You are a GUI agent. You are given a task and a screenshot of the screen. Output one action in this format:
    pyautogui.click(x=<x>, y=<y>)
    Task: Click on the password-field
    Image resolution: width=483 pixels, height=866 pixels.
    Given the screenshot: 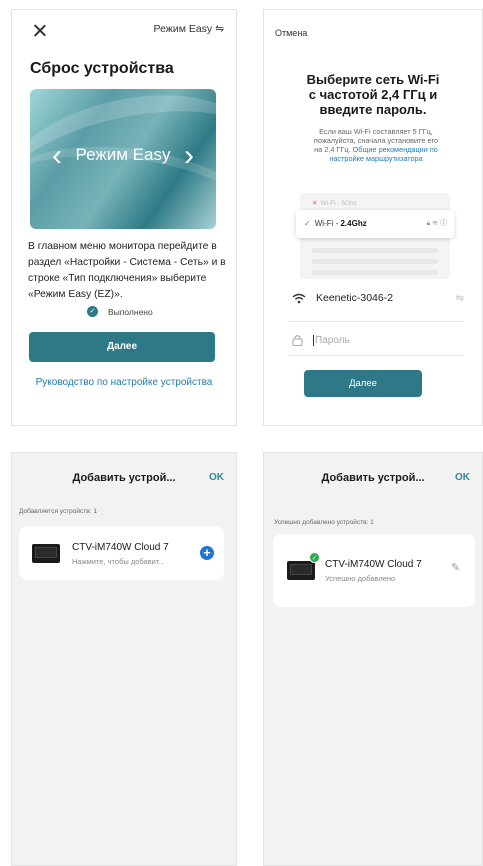 What is the action you would take?
    pyautogui.click(x=362, y=340)
    